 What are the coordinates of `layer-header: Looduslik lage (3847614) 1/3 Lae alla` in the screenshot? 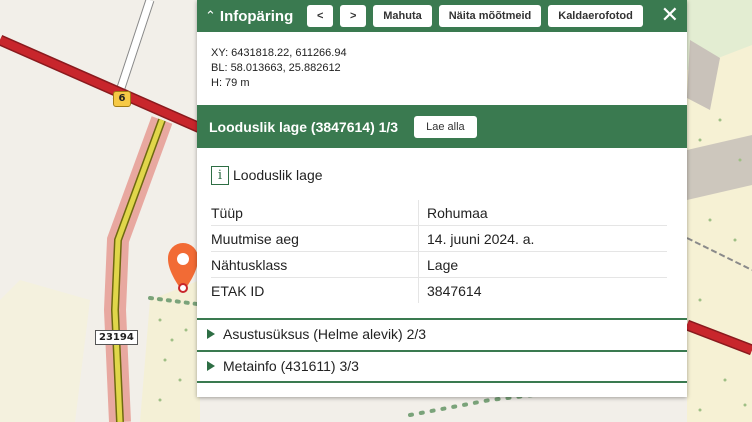 It's located at (442, 126).